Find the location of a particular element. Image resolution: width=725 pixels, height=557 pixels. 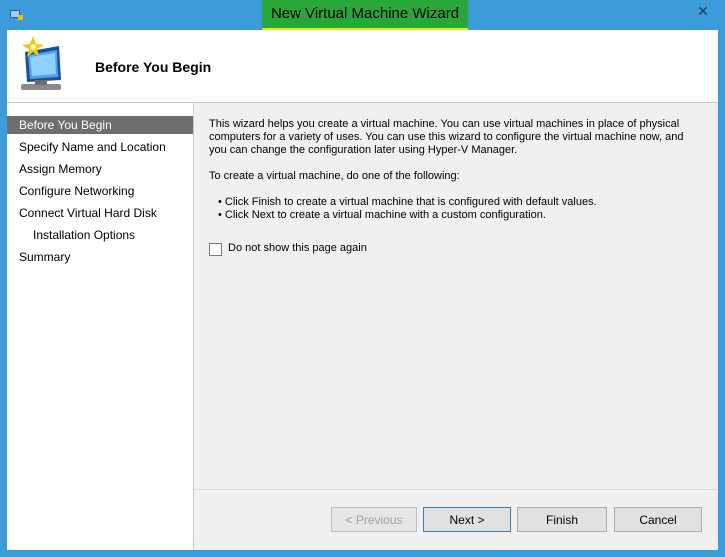

nav-step-before-you-begin: Before You Begin is located at coordinates (100, 125).